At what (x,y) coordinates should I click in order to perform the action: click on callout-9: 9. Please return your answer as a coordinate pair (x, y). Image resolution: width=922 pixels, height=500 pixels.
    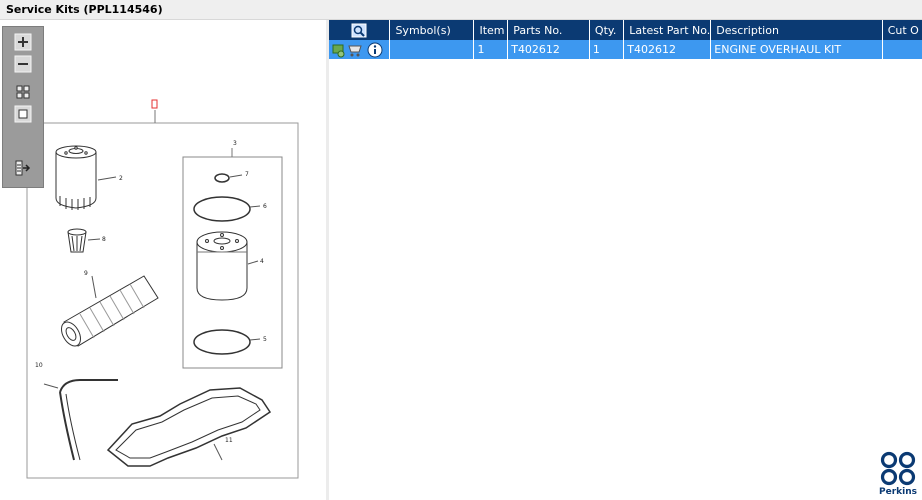
    Looking at the image, I should click on (86, 273).